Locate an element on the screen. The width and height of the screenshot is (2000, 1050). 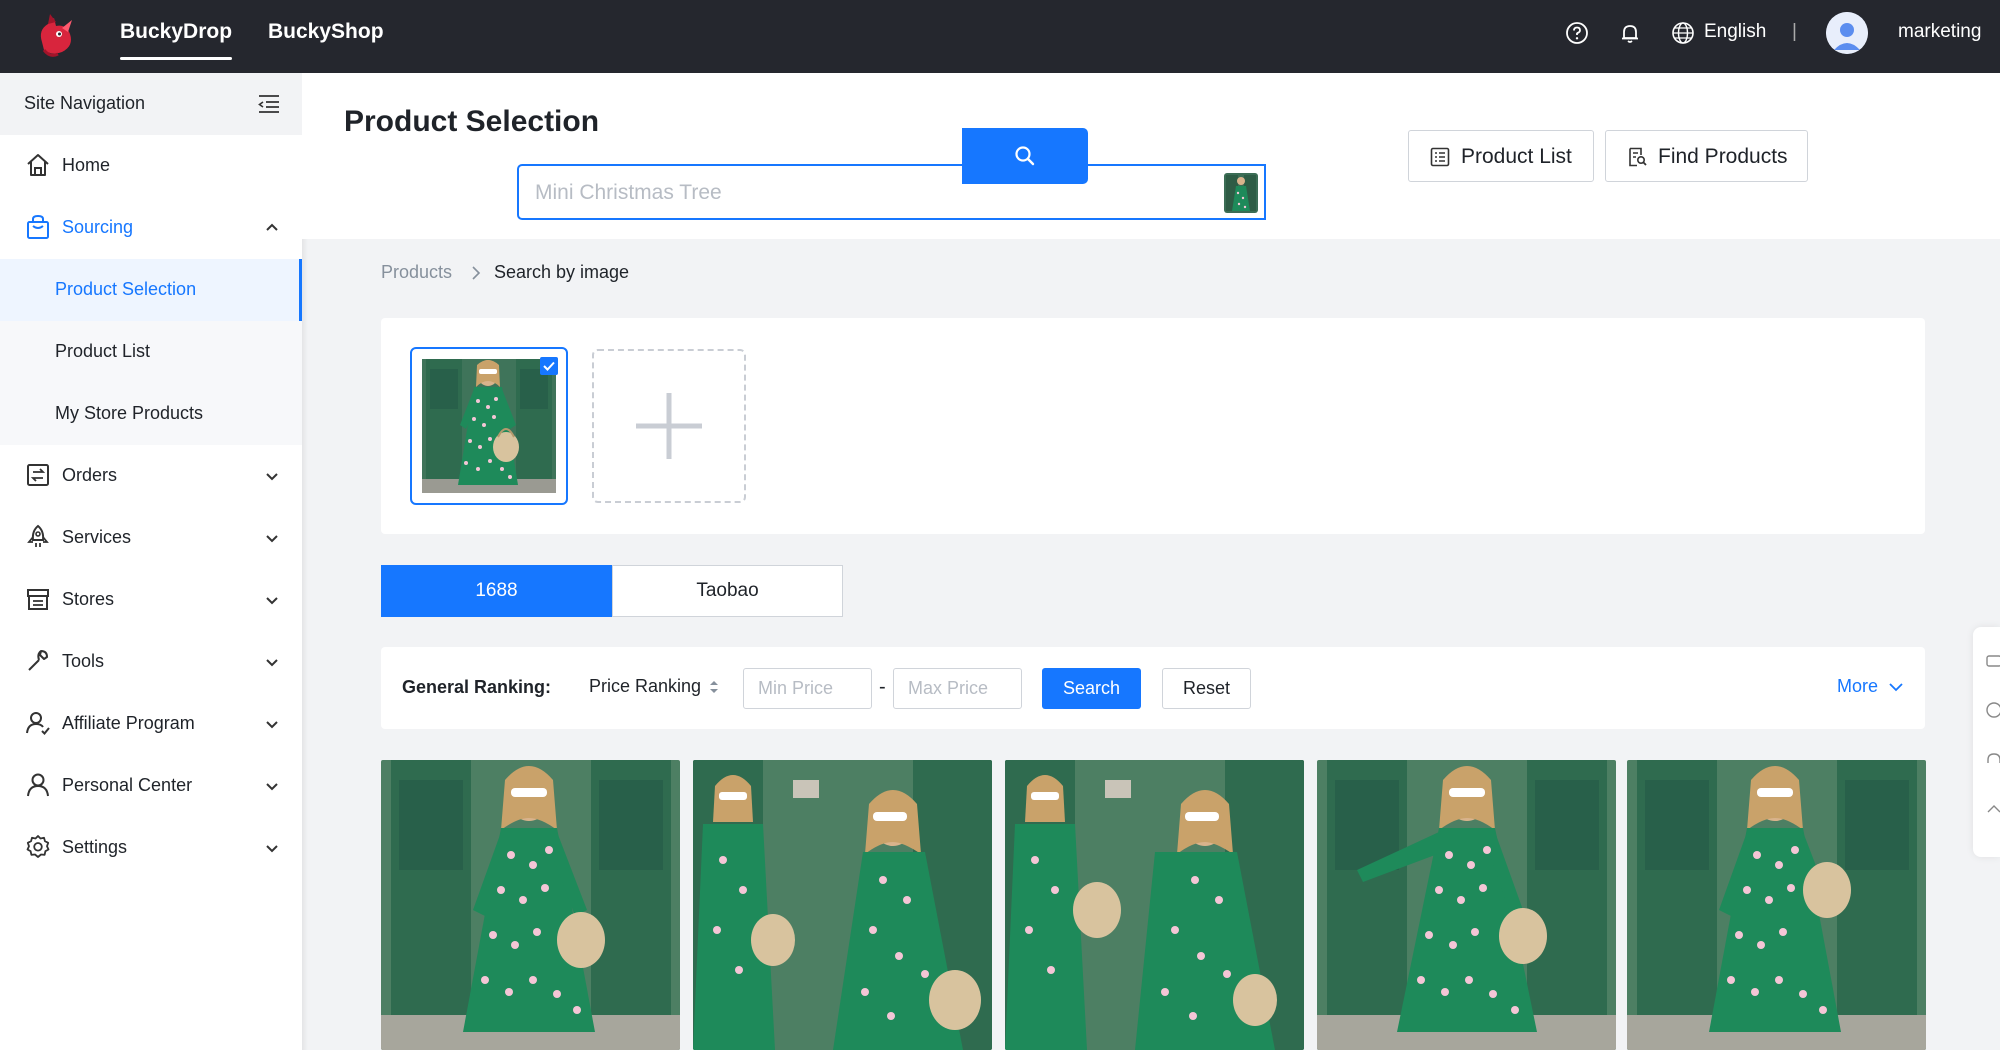
find-document-icon is located at coordinates (1638, 157).